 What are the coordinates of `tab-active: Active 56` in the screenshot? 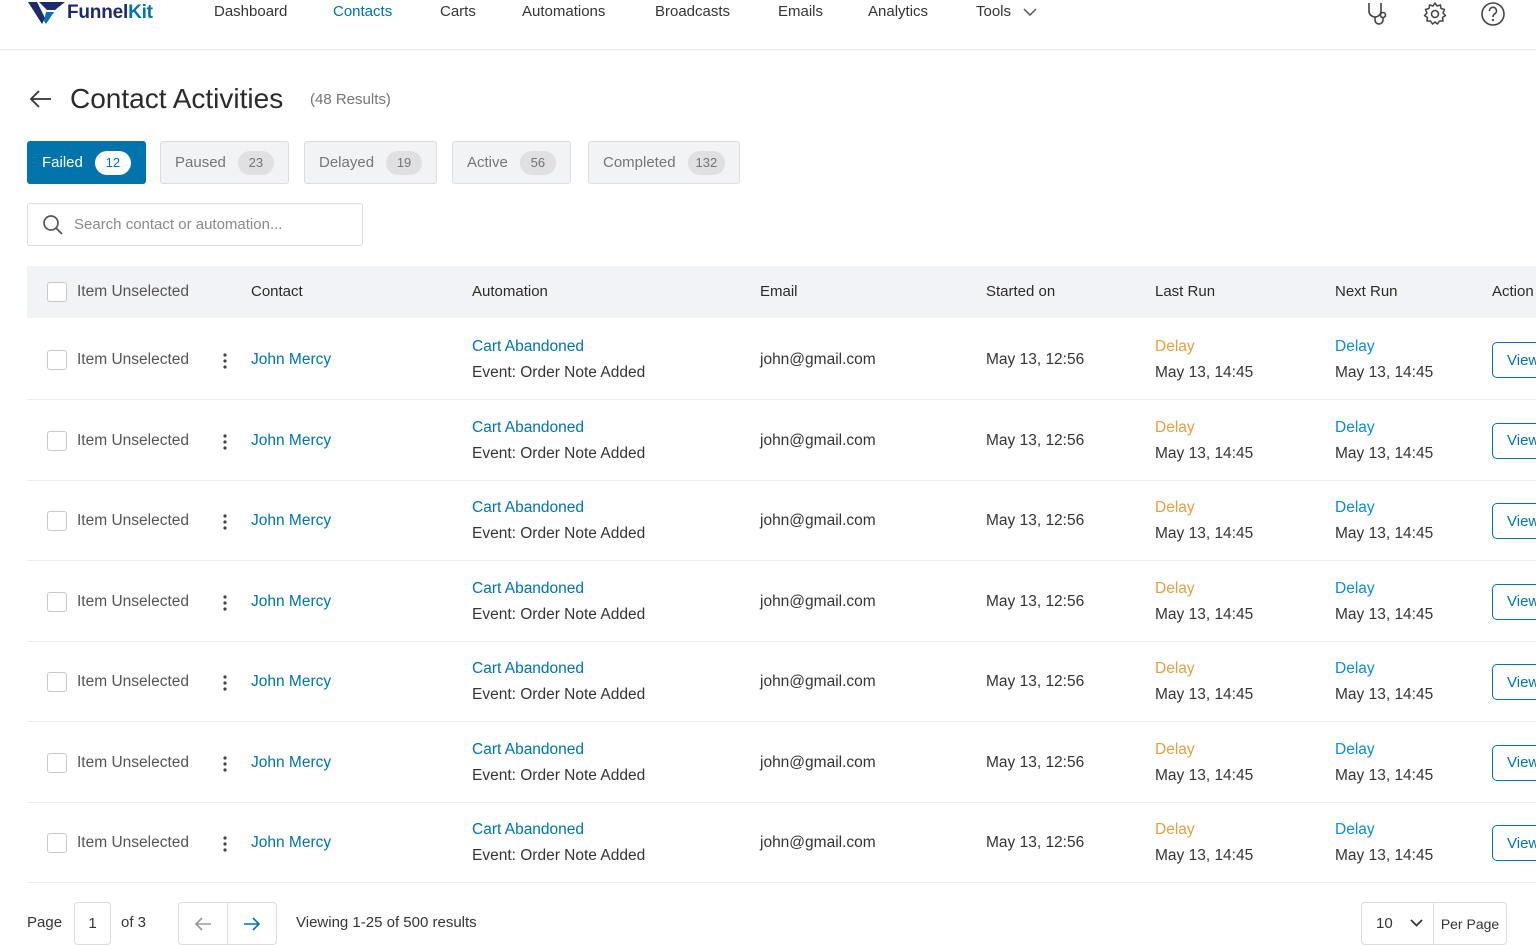 It's located at (511, 162).